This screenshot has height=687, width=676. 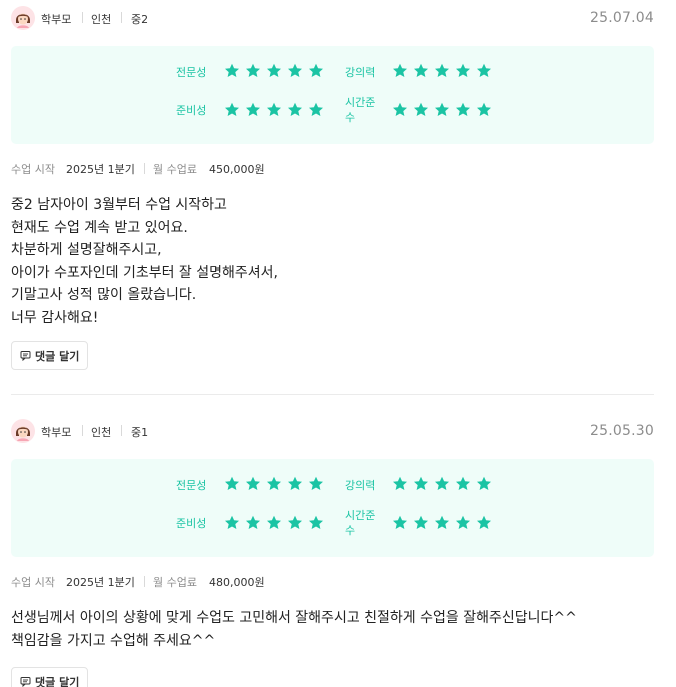 What do you see at coordinates (622, 431) in the screenshot?
I see `review-date: 25.05.30` at bounding box center [622, 431].